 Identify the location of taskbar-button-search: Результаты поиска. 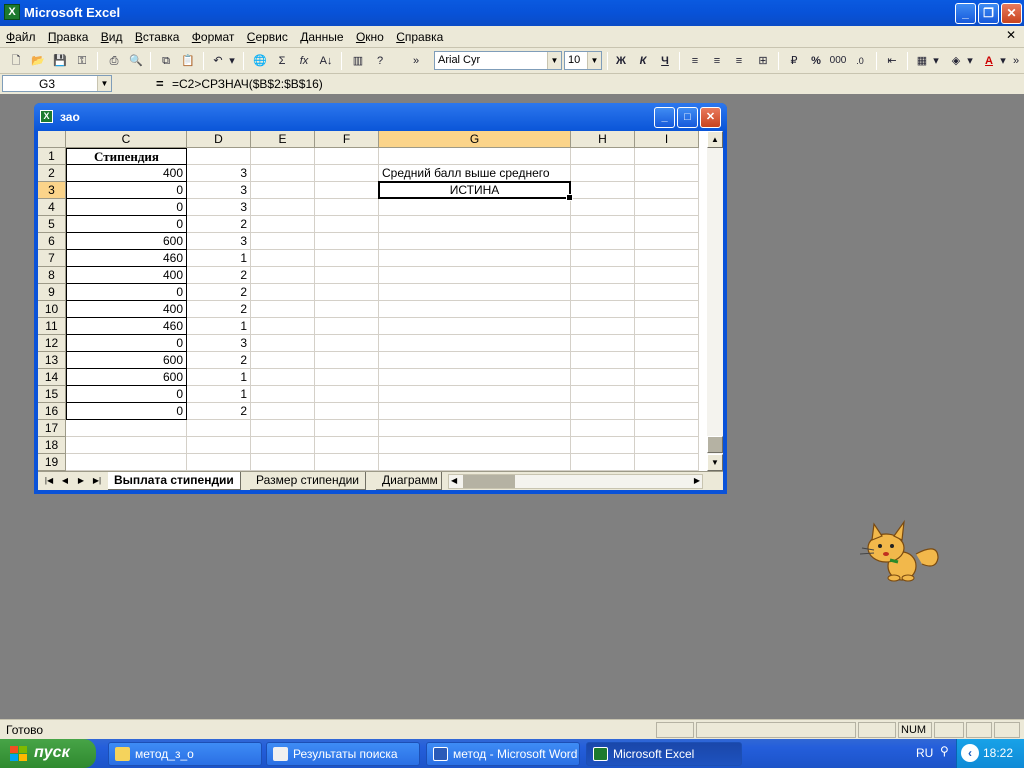
(343, 754).